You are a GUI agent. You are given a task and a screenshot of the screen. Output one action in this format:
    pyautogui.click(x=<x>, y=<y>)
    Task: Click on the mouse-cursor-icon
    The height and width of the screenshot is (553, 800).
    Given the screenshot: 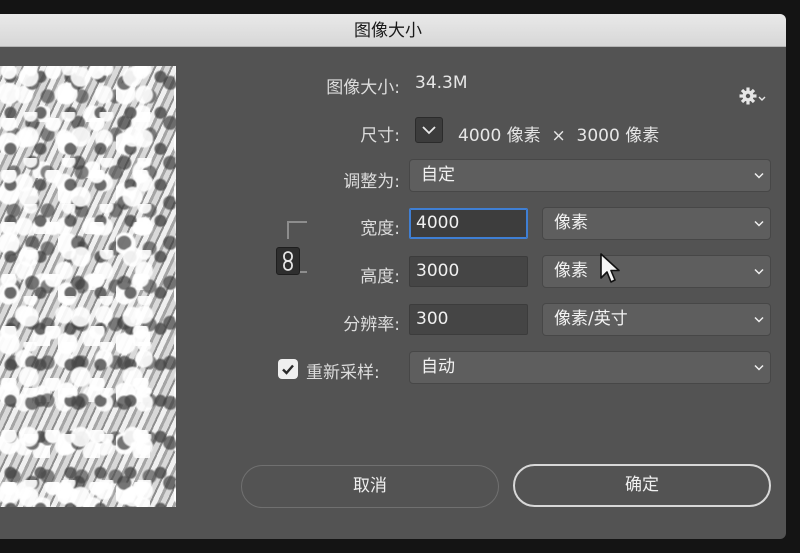 What is the action you would take?
    pyautogui.click(x=610, y=270)
    